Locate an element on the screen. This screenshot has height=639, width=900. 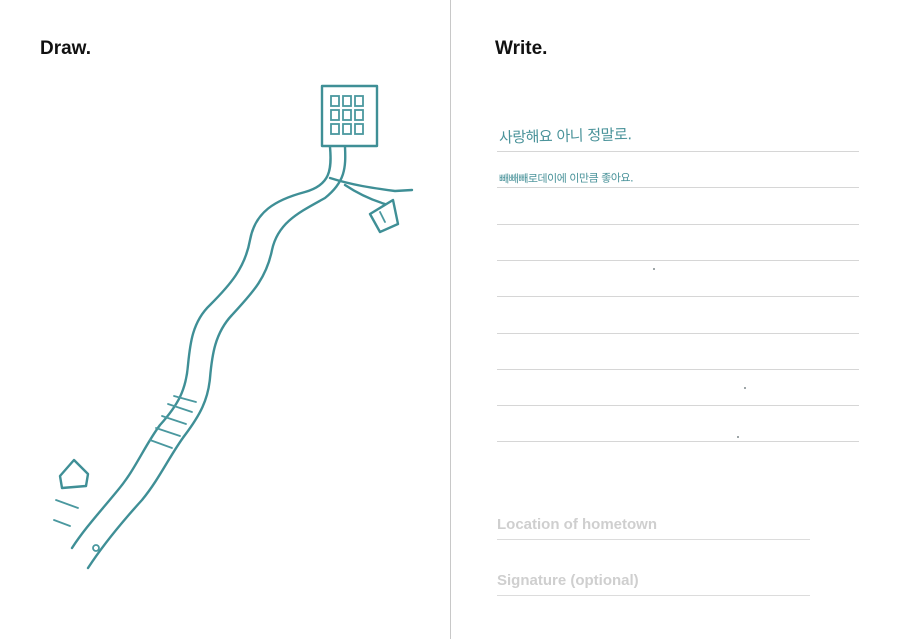
road-branch is located at coordinates (371, 191).